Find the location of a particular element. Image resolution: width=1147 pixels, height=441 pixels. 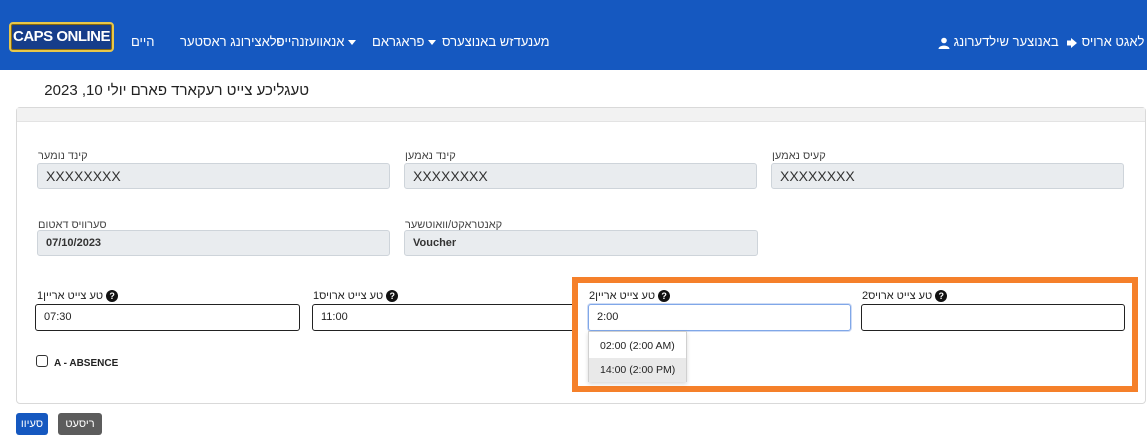

case-name-label: קעיס נאמען is located at coordinates (799, 156).